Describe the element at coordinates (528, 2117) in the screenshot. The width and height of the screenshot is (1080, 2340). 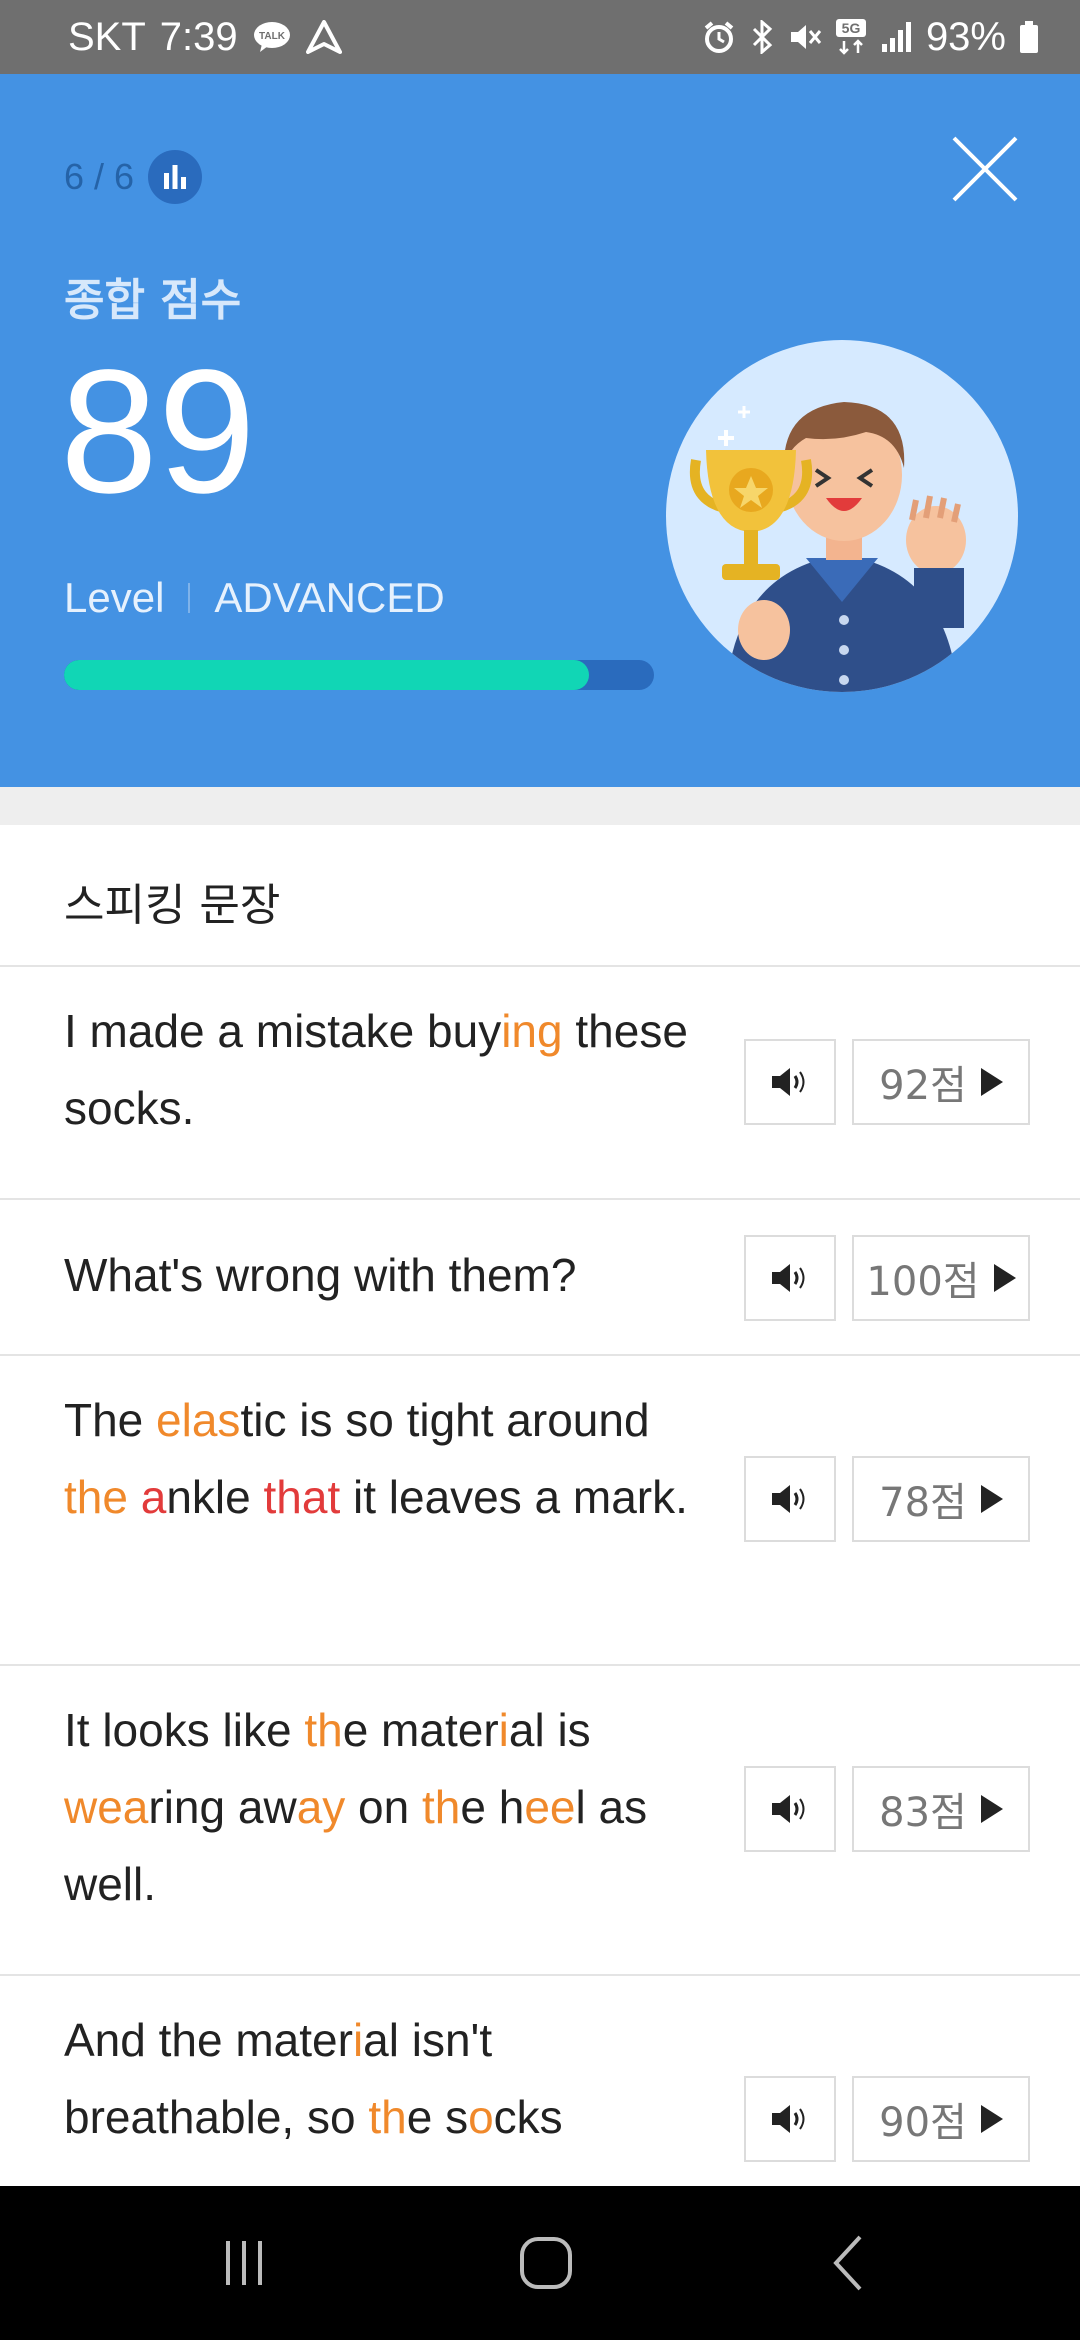
I see `sentence-segment: cks` at that location.